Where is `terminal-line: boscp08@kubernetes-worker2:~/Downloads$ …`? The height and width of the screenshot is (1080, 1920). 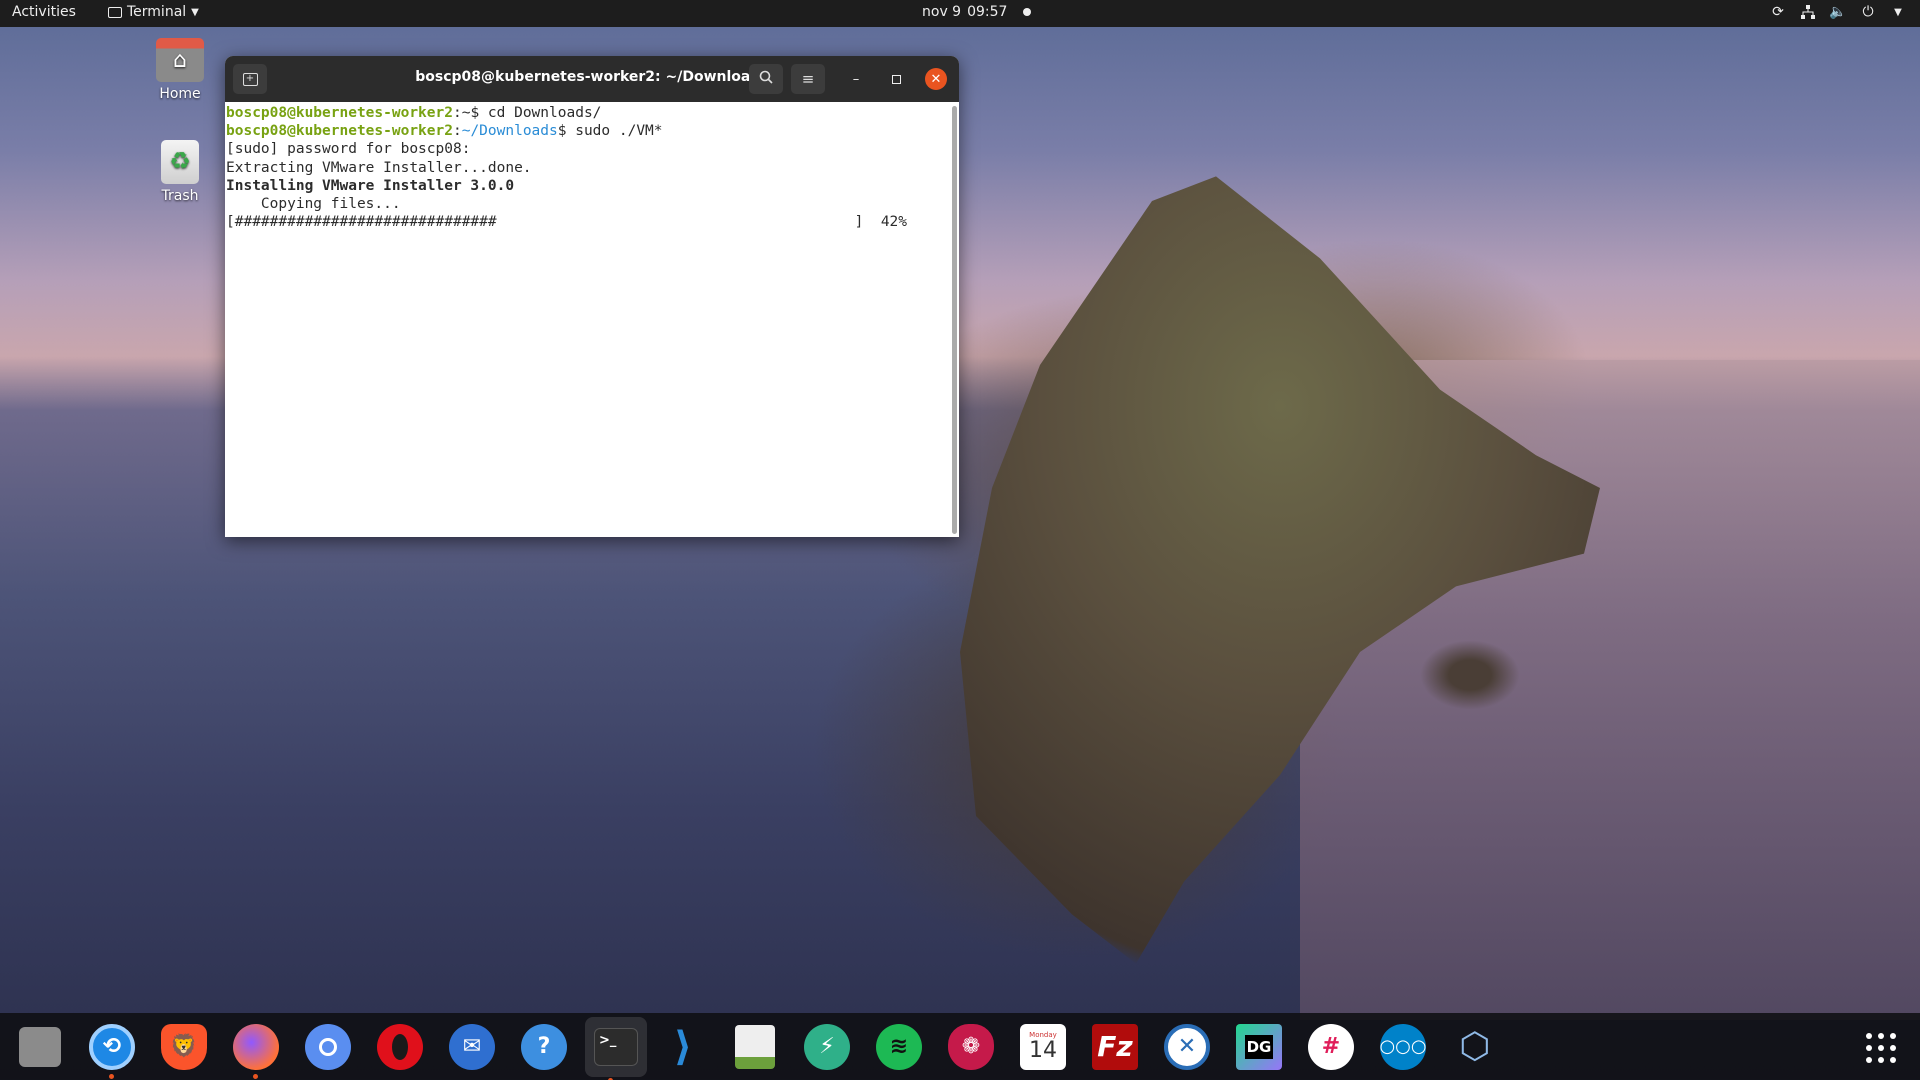 terminal-line: boscp08@kubernetes-worker2:~/Downloads$ … is located at coordinates (592, 131).